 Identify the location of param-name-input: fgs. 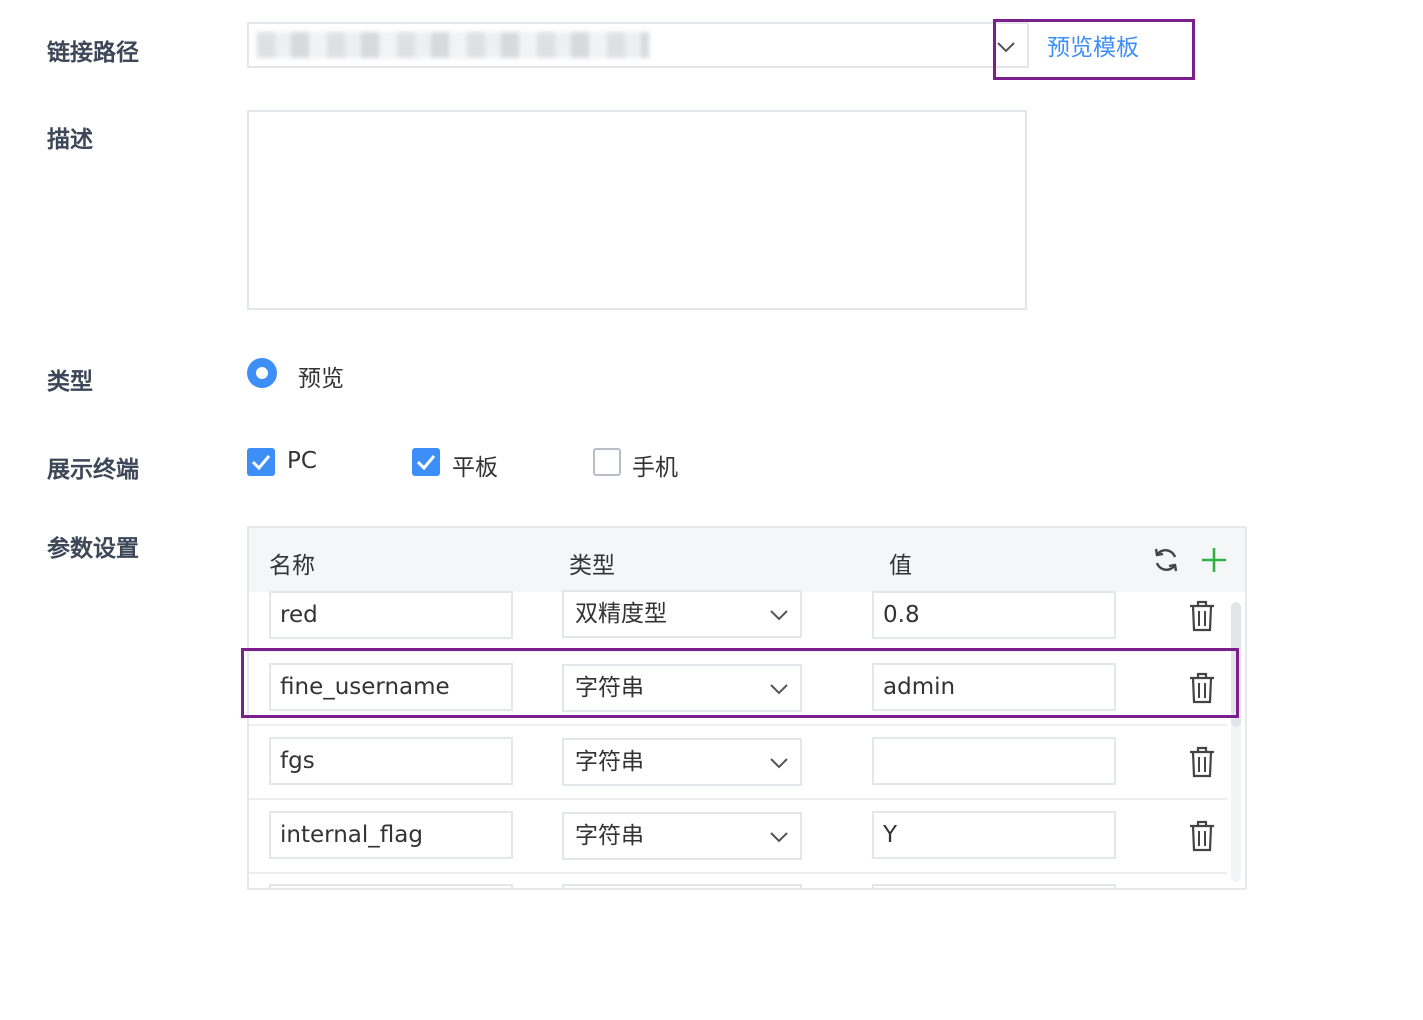
(391, 761).